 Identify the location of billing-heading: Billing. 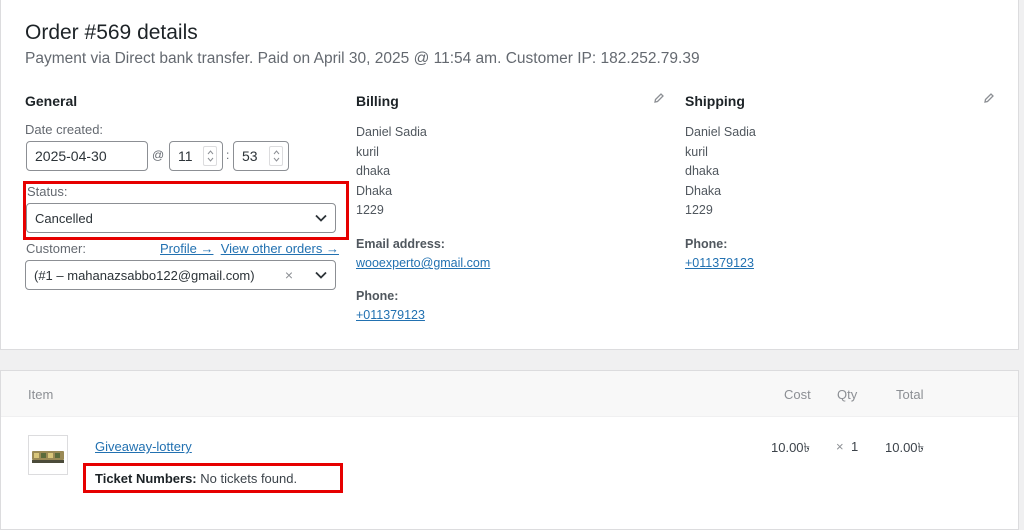
(377, 101).